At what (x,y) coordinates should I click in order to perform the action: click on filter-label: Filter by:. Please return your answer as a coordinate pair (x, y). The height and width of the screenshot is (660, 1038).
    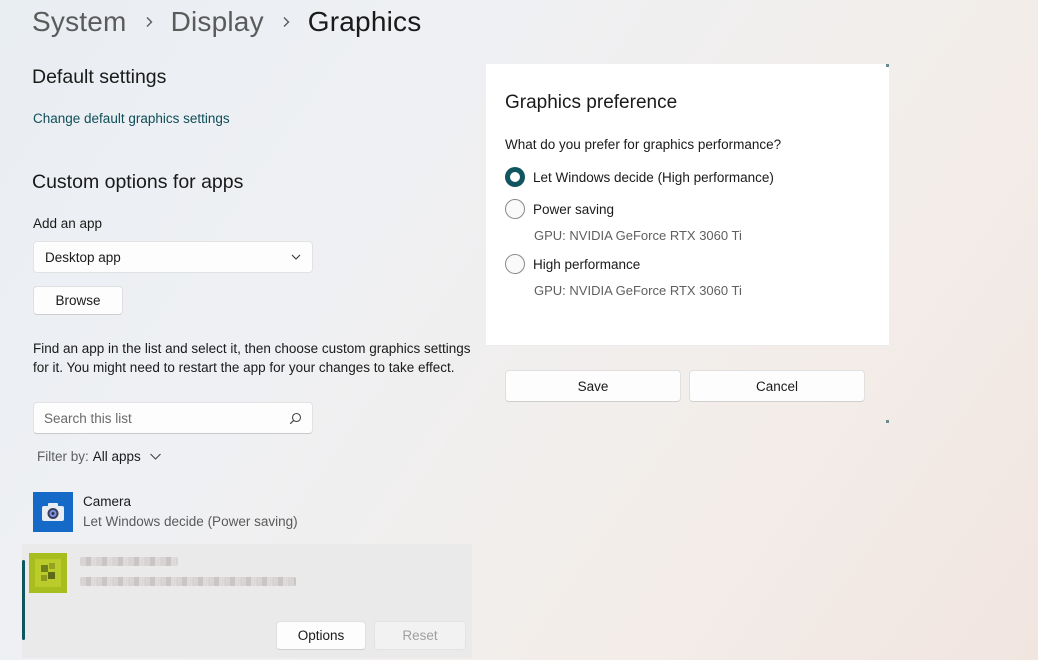
    Looking at the image, I should click on (63, 456).